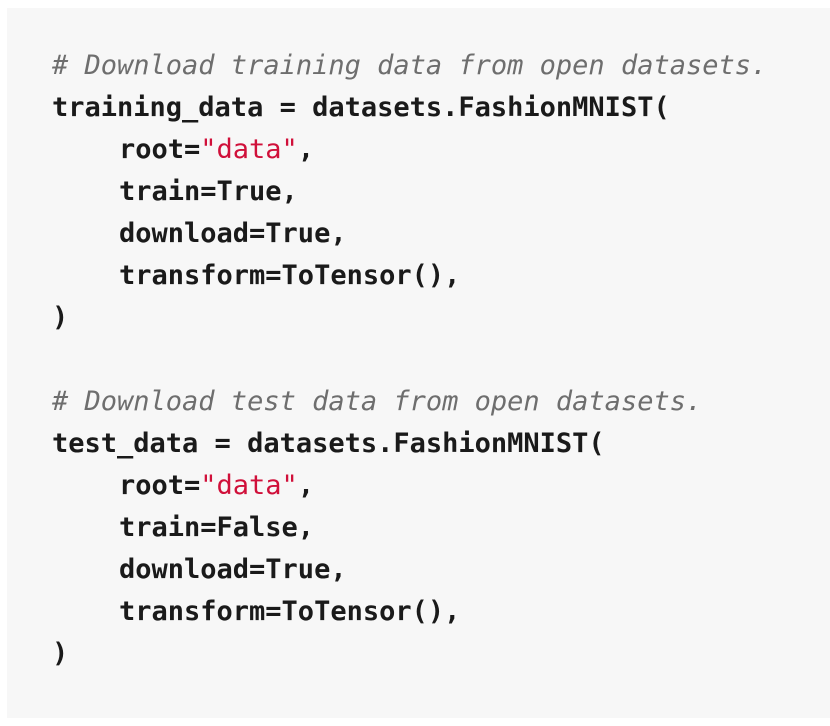 Image resolution: width=830 pixels, height=726 pixels. Describe the element at coordinates (377, 401) in the screenshot. I see `comment-download-test: # Download test data from open datasets.` at that location.